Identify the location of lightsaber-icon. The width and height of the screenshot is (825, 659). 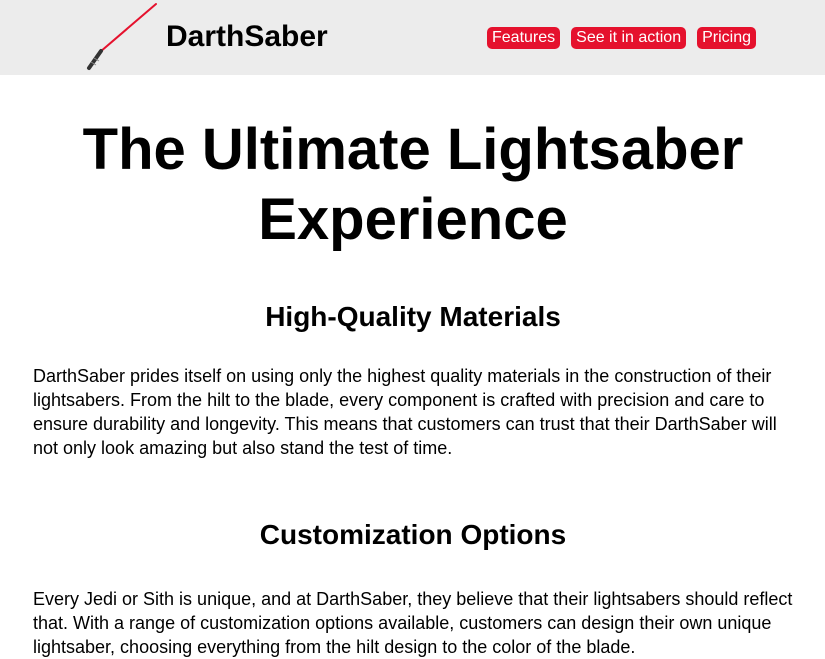
(123, 37).